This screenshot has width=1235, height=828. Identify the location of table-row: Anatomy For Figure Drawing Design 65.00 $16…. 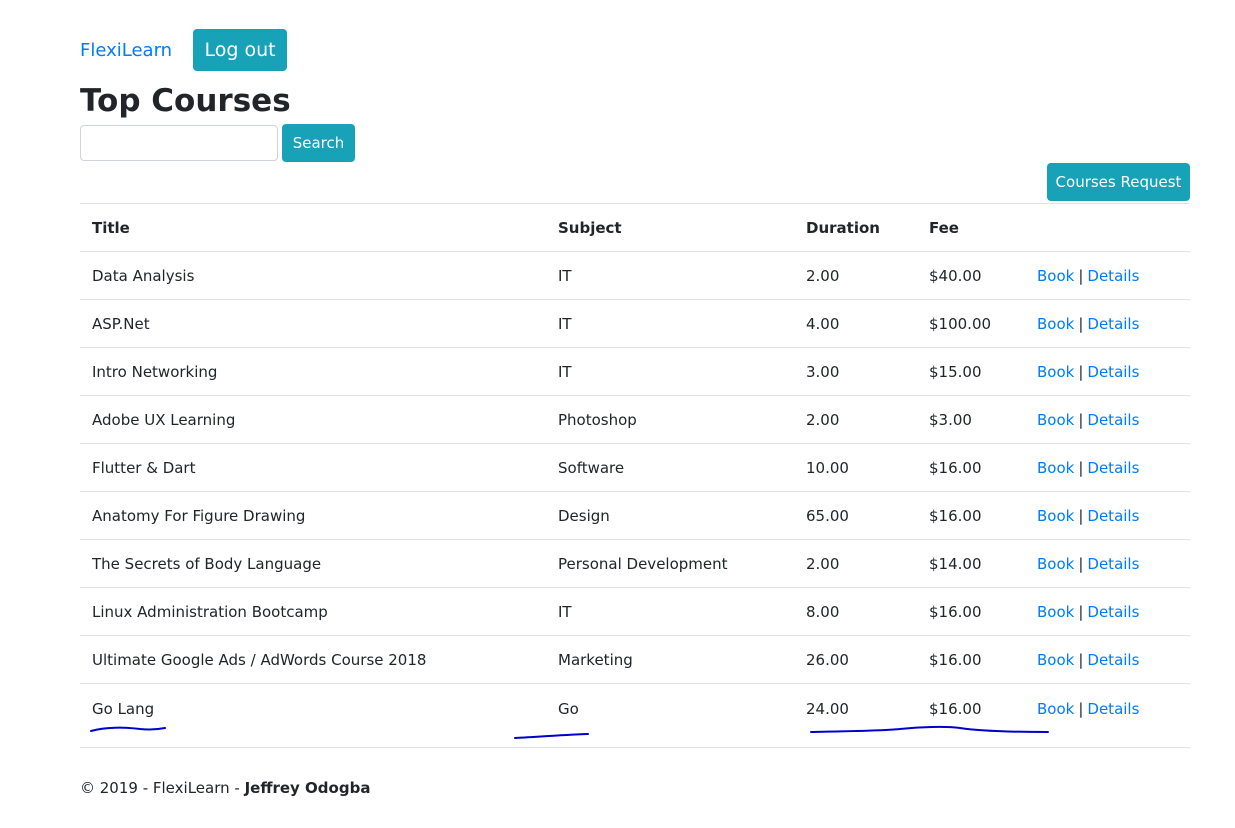
(635, 515).